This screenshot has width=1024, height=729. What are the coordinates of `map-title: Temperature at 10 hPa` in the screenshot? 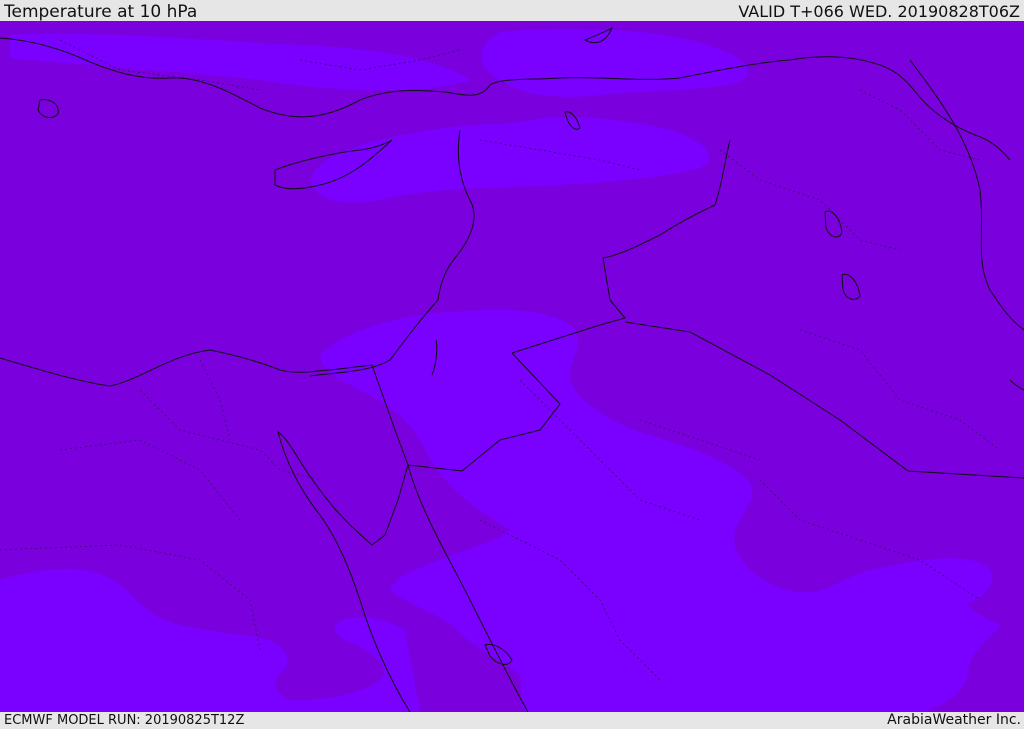 It's located at (101, 12).